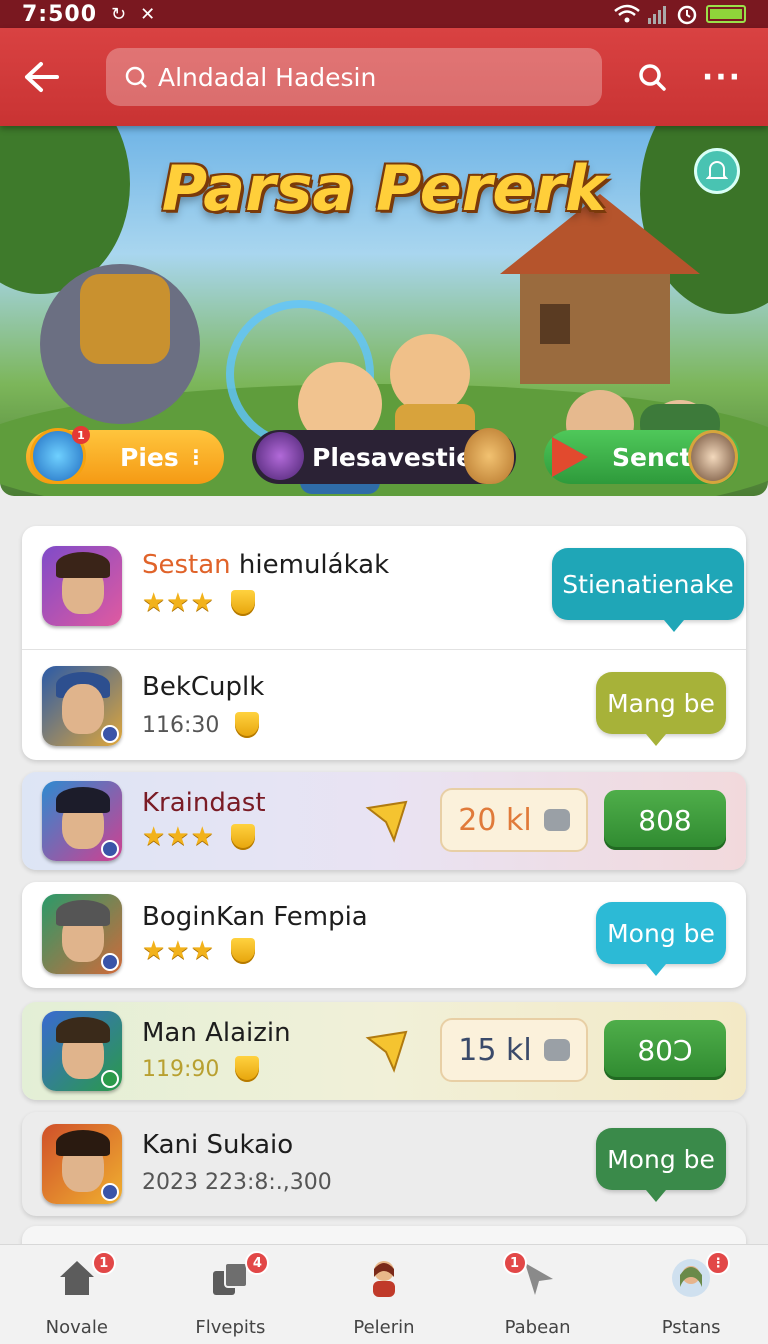 The width and height of the screenshot is (768, 1344). Describe the element at coordinates (267, 77) in the screenshot. I see `search-text: Alndadal Hadesin` at that location.